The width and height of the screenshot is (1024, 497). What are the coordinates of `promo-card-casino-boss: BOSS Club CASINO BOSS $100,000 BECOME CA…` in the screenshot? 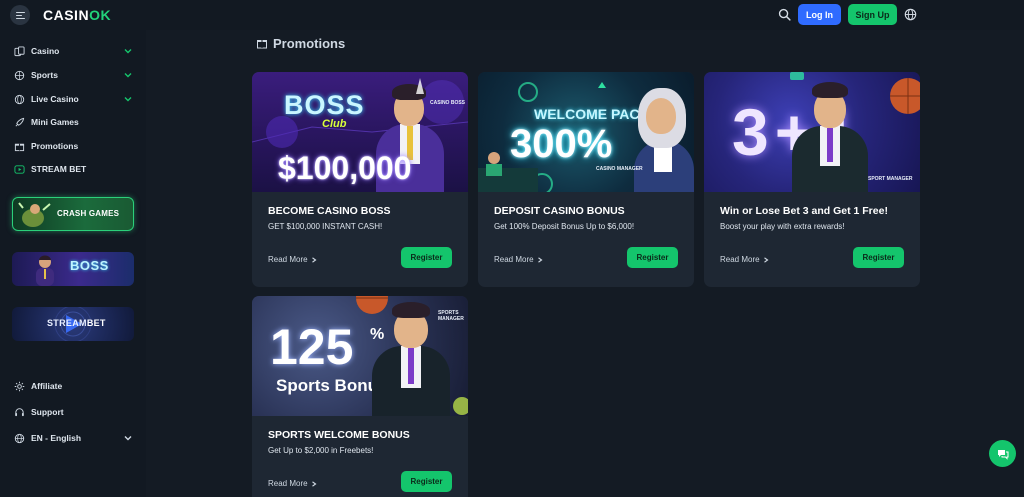 It's located at (360, 179).